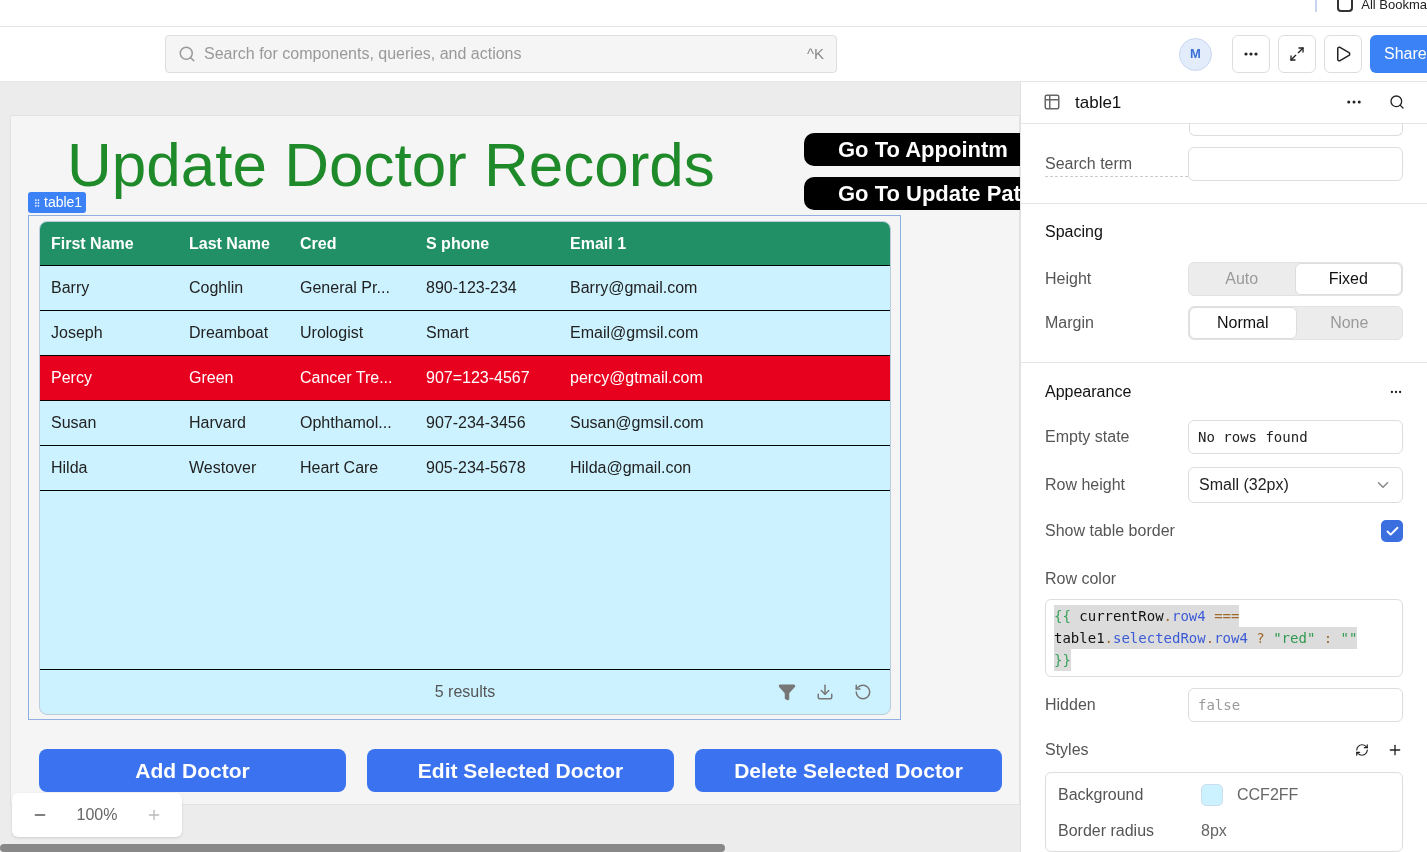 This screenshot has height=852, width=1427. I want to click on table-row: Percy Green Cancer Tre... 907=123-4567 percy@gtmail.com, so click(465, 378).